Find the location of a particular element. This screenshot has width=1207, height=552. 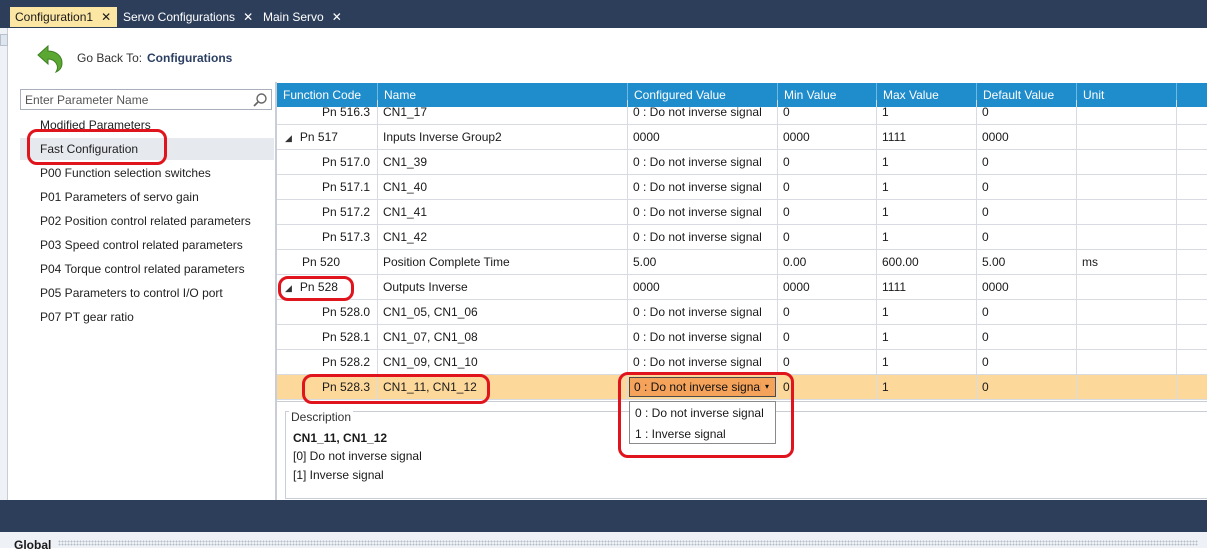

name-cell: CN1_11, CN1_12 is located at coordinates (503, 387).